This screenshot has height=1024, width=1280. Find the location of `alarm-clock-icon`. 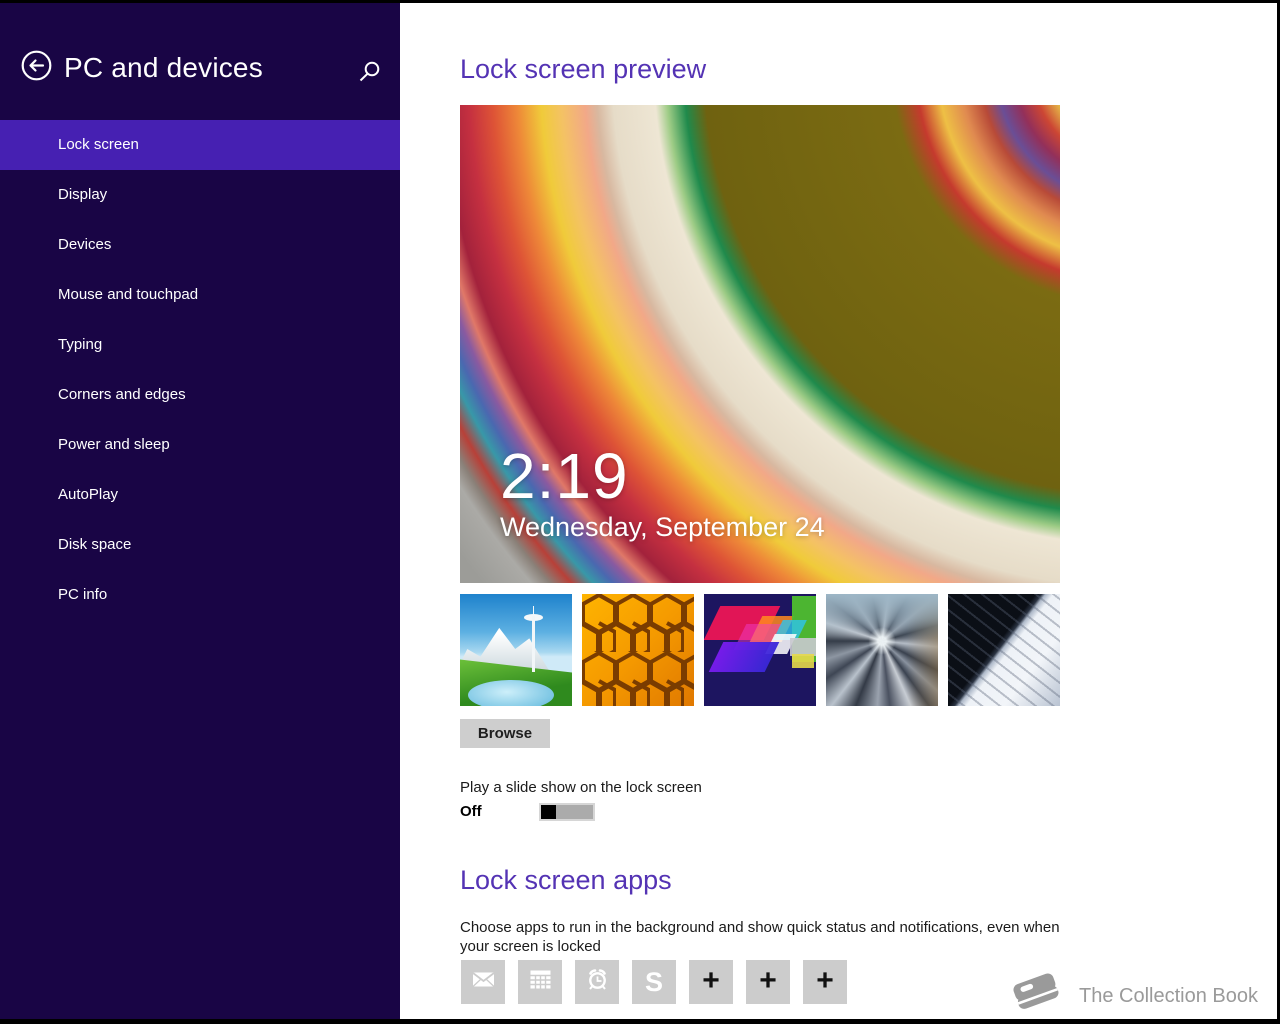

alarm-clock-icon is located at coordinates (597, 982).